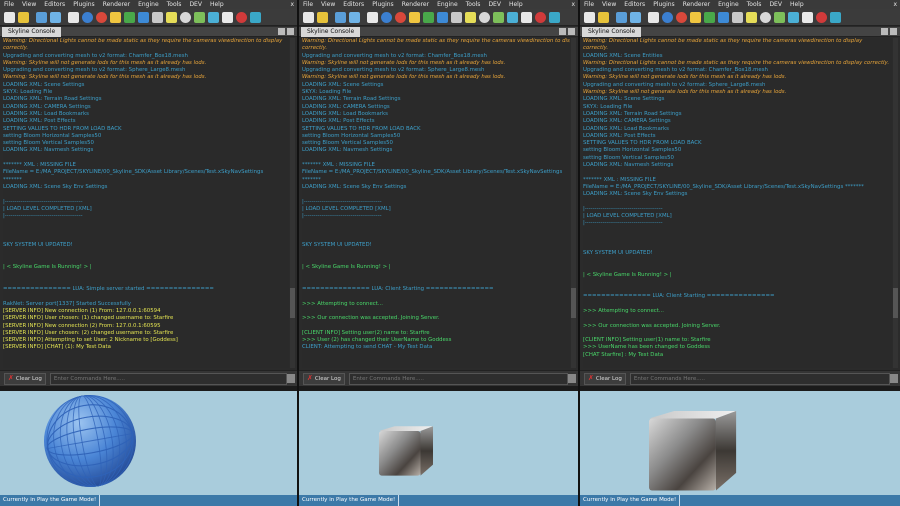  What do you see at coordinates (32, 32) in the screenshot?
I see `console-tab: Skyline Console` at bounding box center [32, 32].